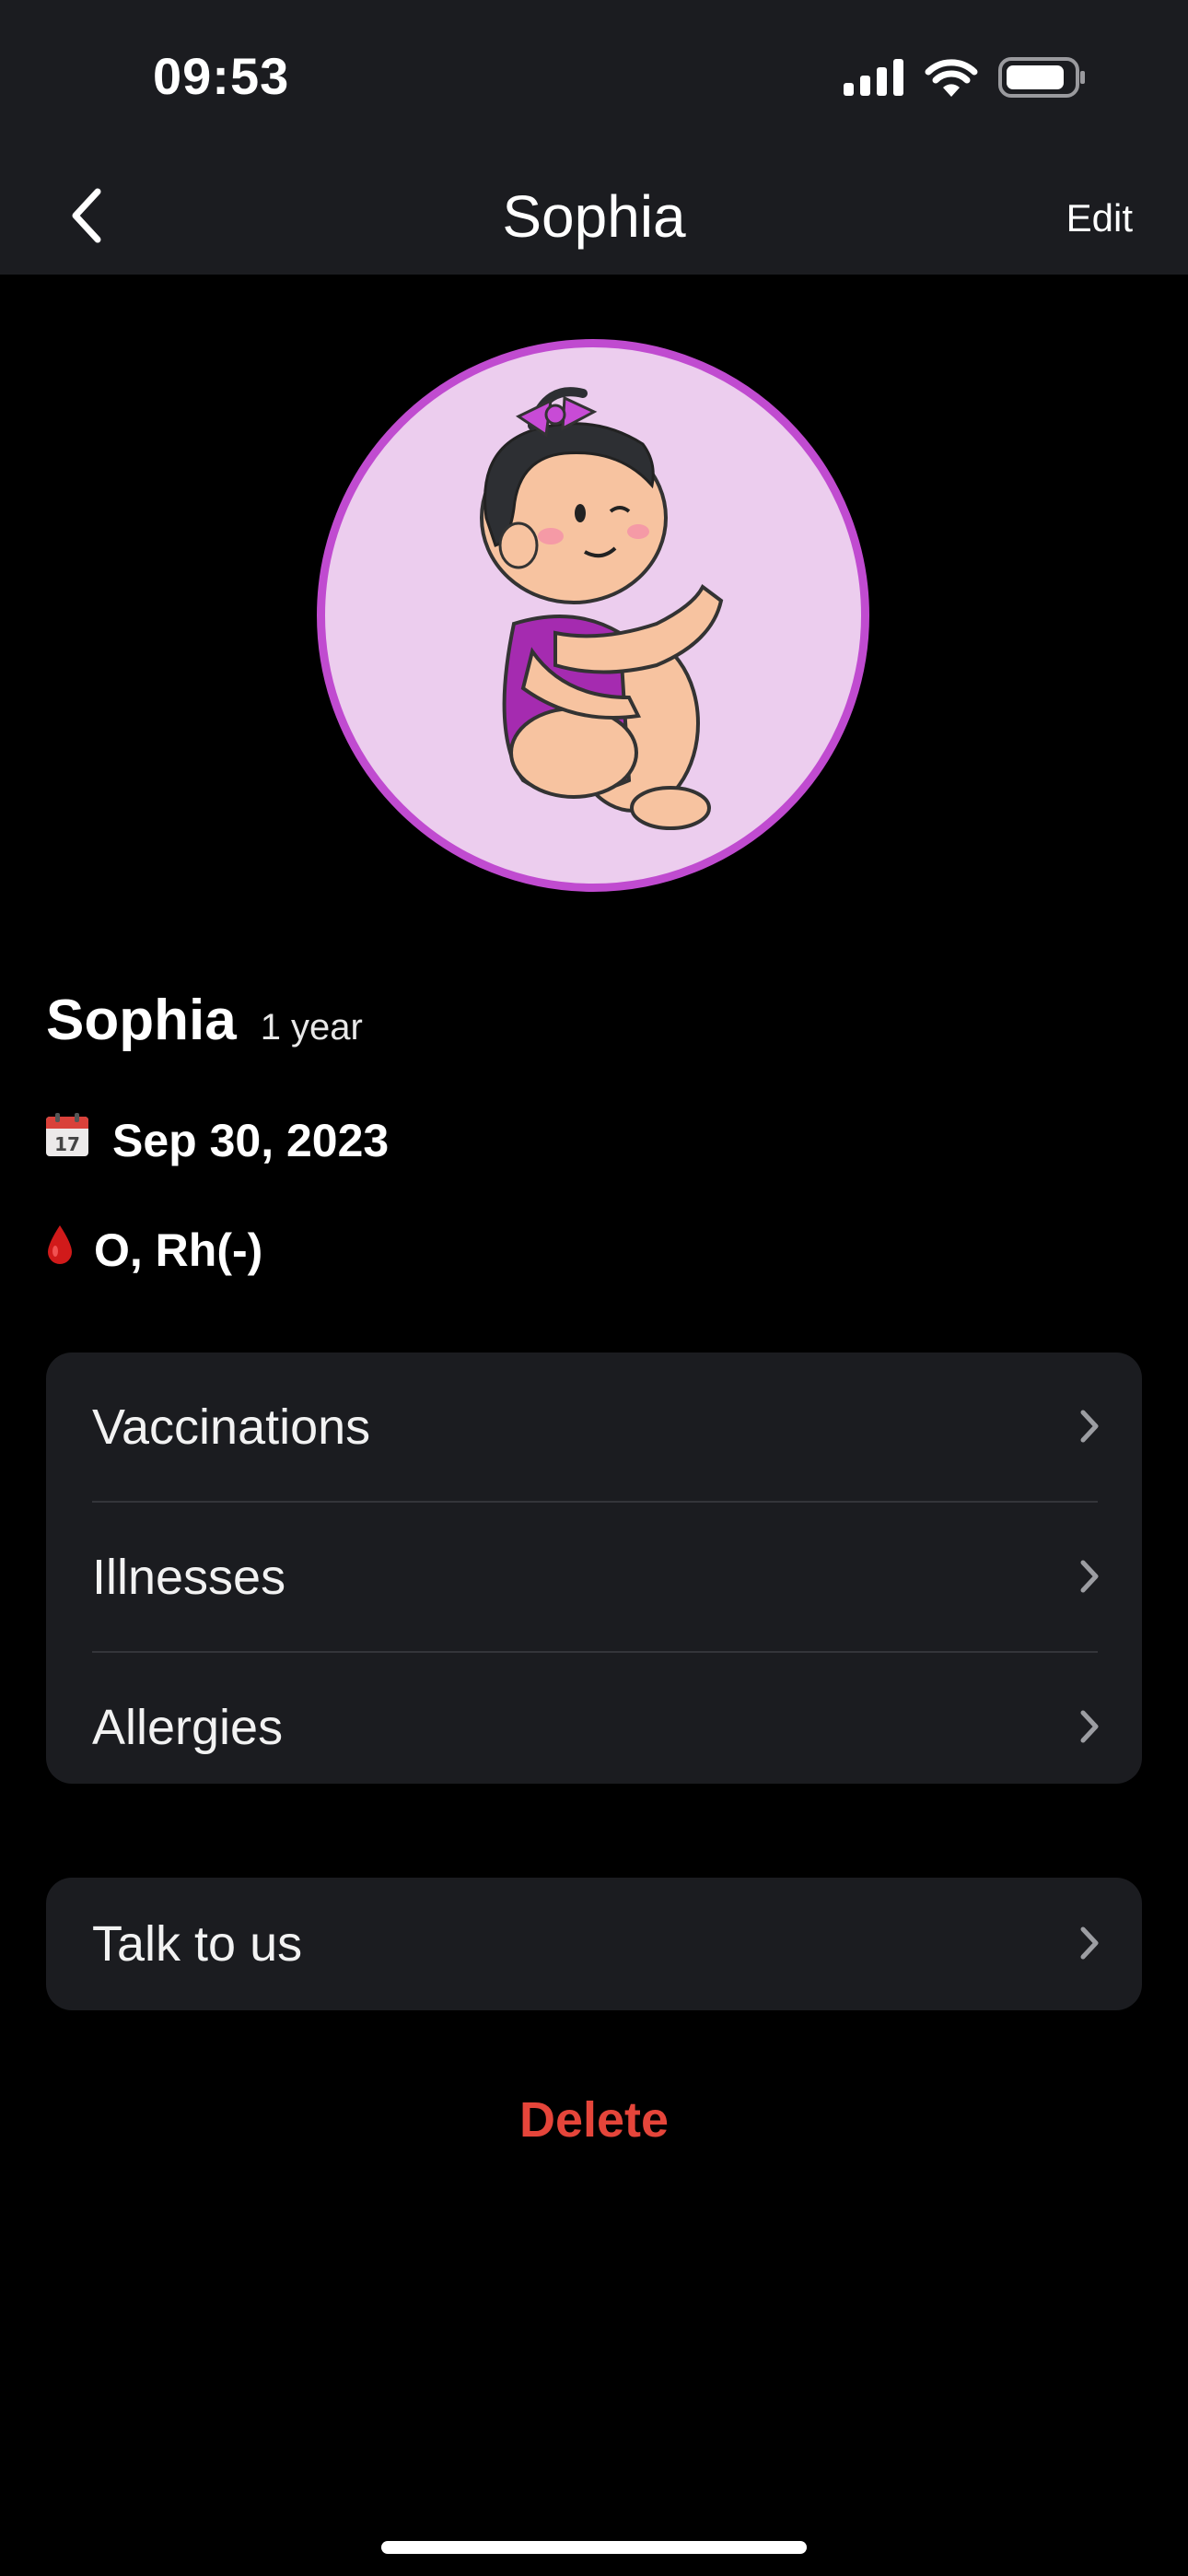 Image resolution: width=1188 pixels, height=2576 pixels. I want to click on edit-button: Edit, so click(1099, 218).